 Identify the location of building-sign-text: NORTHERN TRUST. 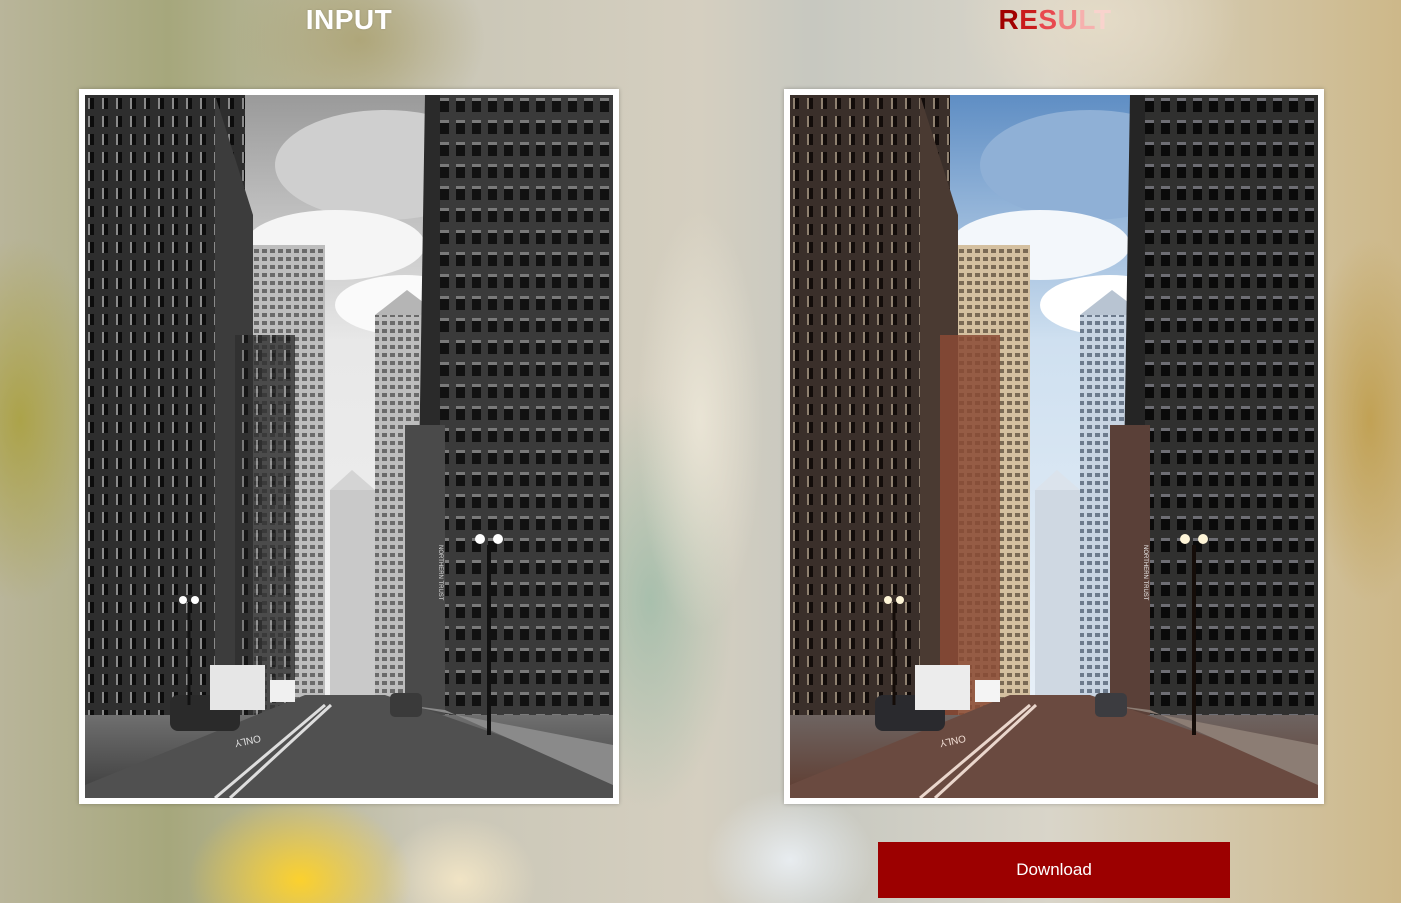
(440, 573).